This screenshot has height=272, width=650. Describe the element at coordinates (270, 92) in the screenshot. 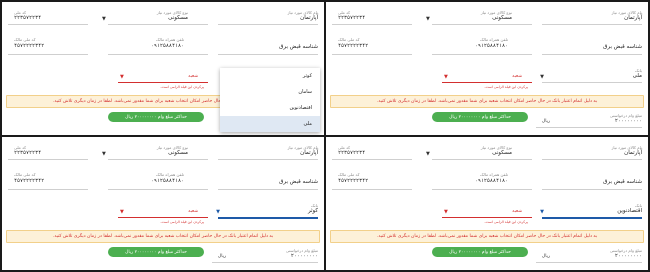

I see `bank-option-saman: سامان` at that location.